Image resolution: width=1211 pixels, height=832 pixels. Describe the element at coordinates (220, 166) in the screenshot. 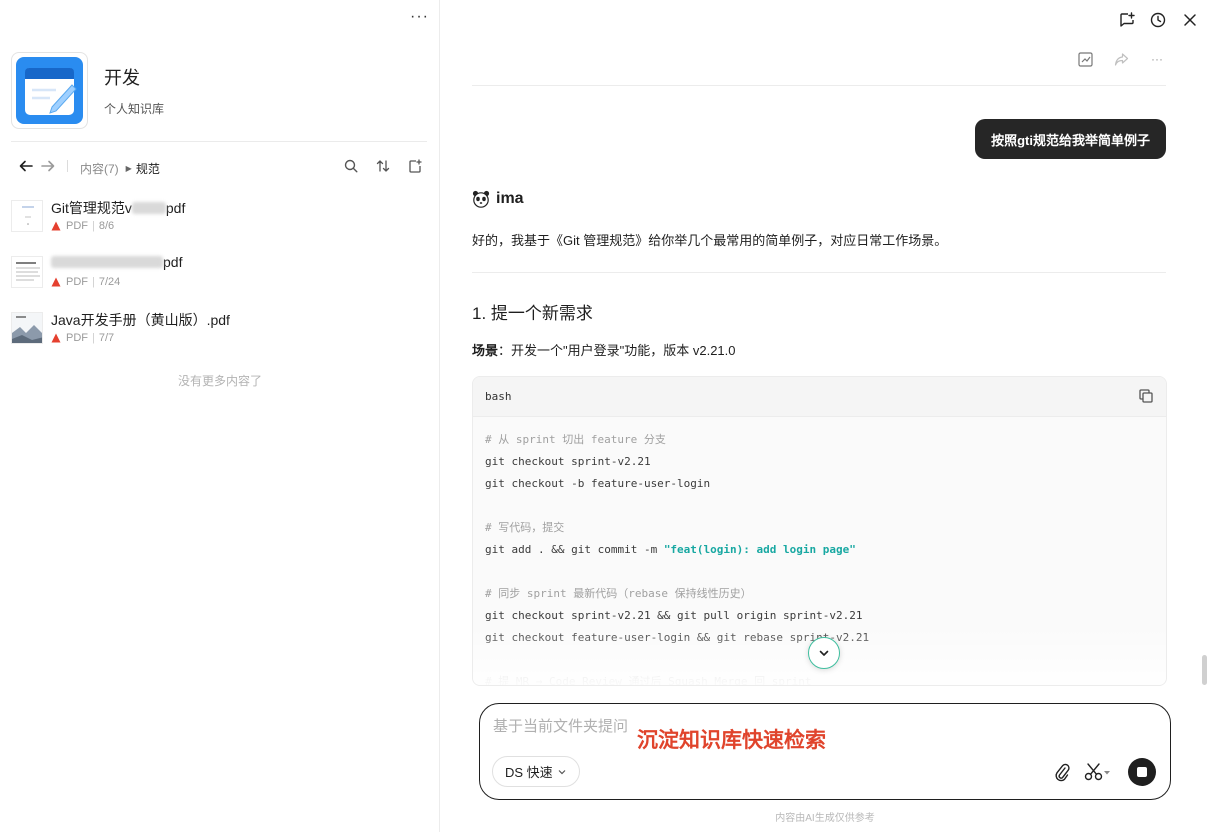

I see `folder-nav-bar: 内容(7) ▶ 规范` at that location.